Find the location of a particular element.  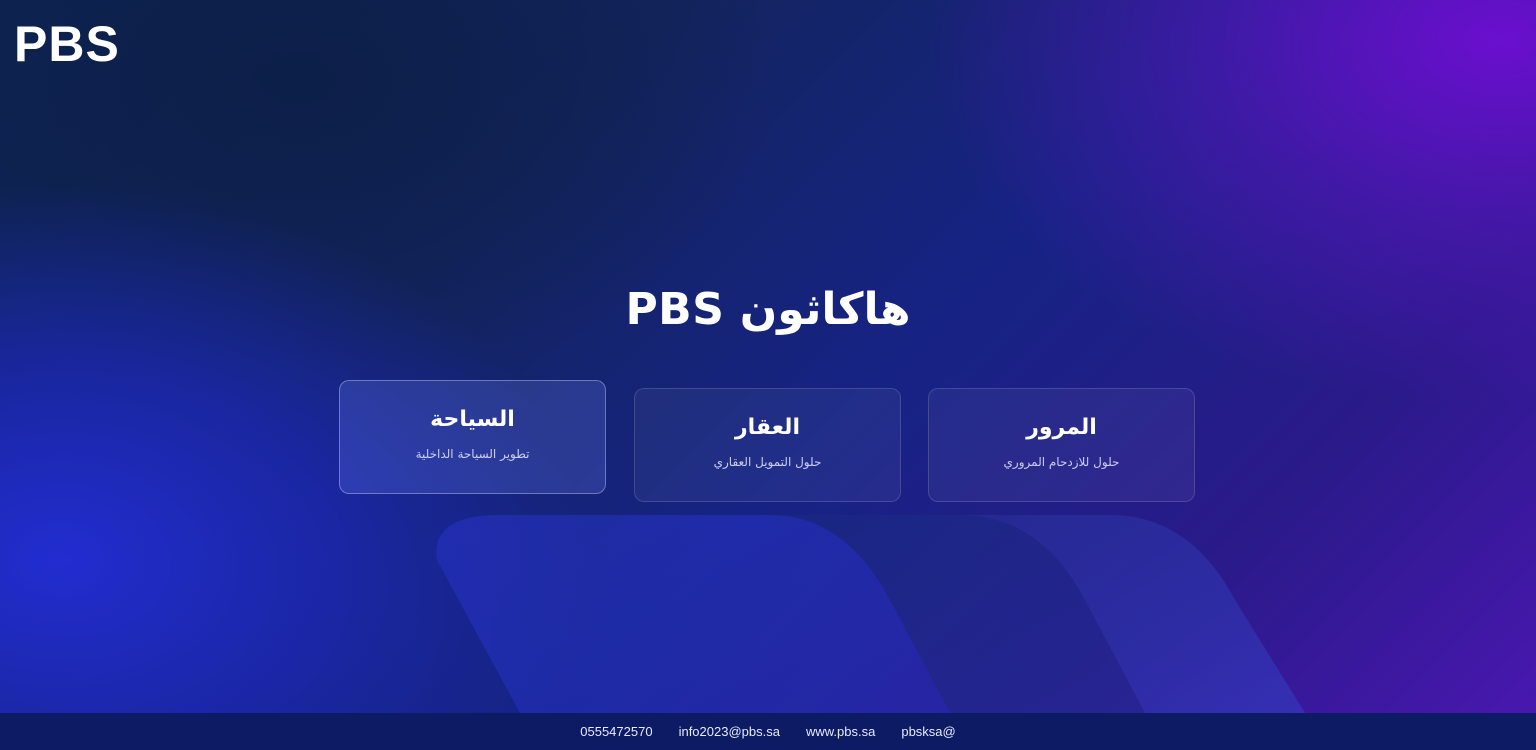

wave-shape-middle is located at coordinates (957, 614).